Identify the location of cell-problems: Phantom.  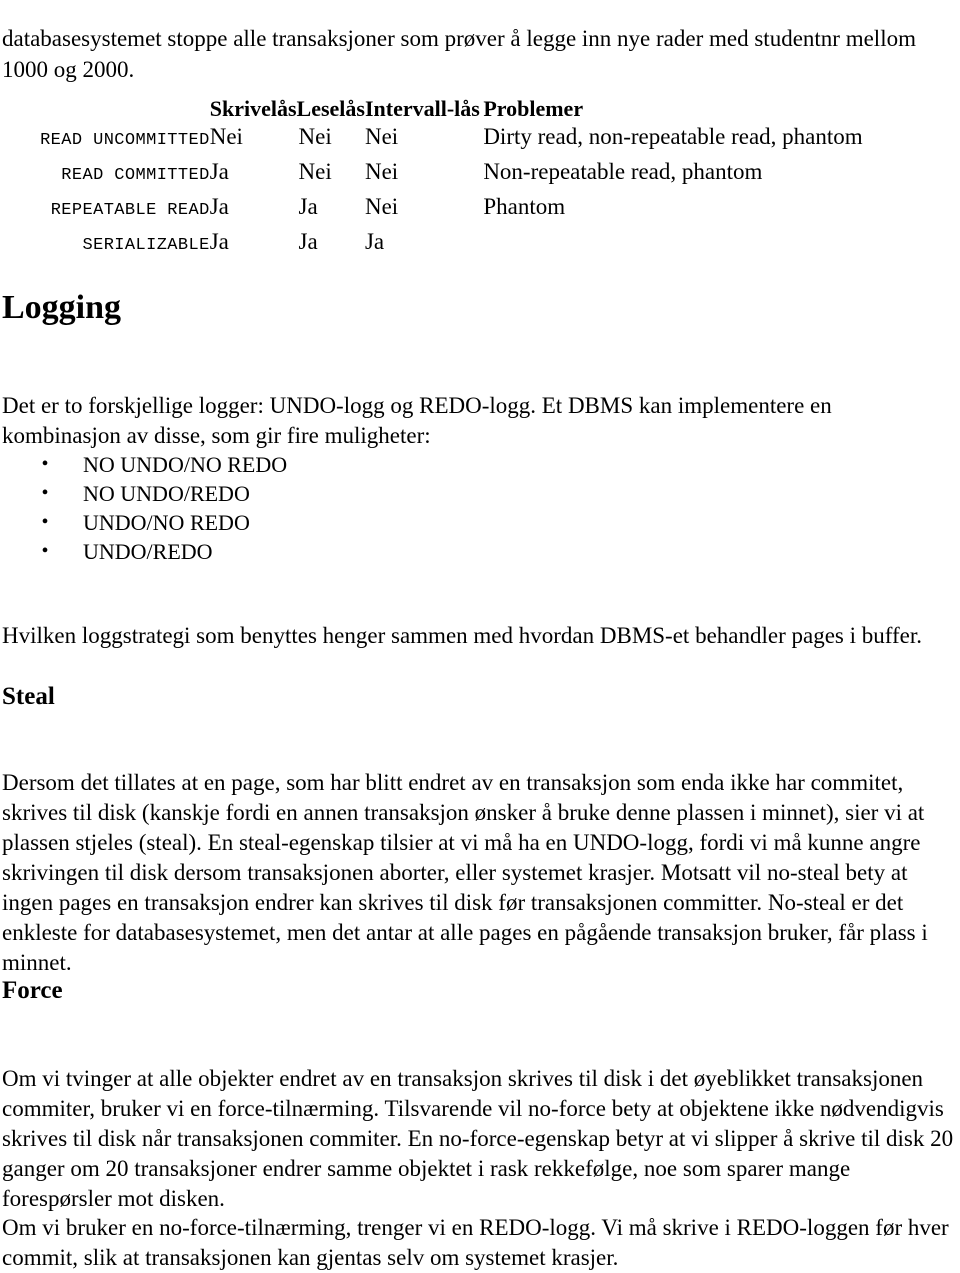
(524, 206).